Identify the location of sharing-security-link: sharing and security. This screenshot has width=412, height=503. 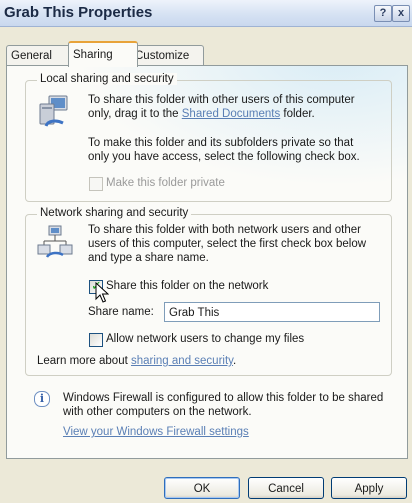
(182, 361).